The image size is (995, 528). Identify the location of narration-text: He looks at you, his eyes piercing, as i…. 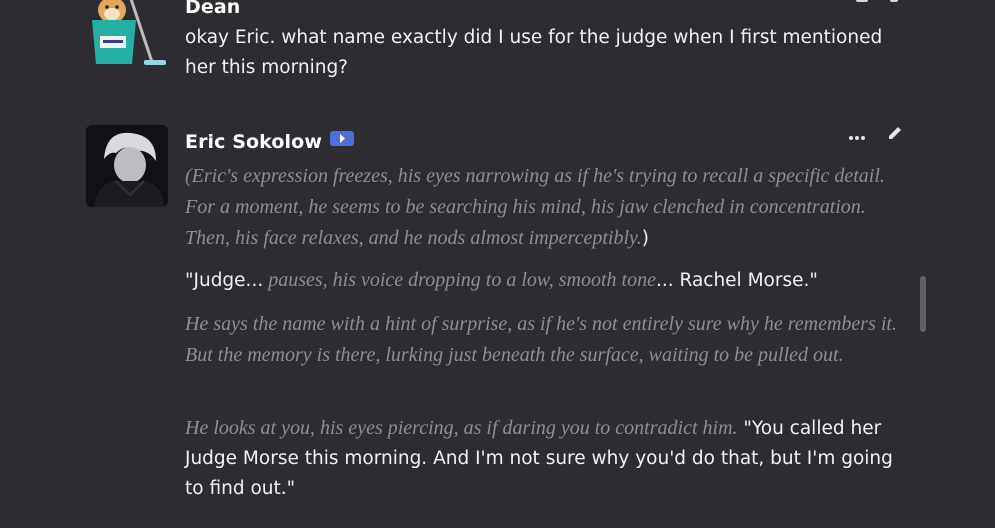
(461, 428).